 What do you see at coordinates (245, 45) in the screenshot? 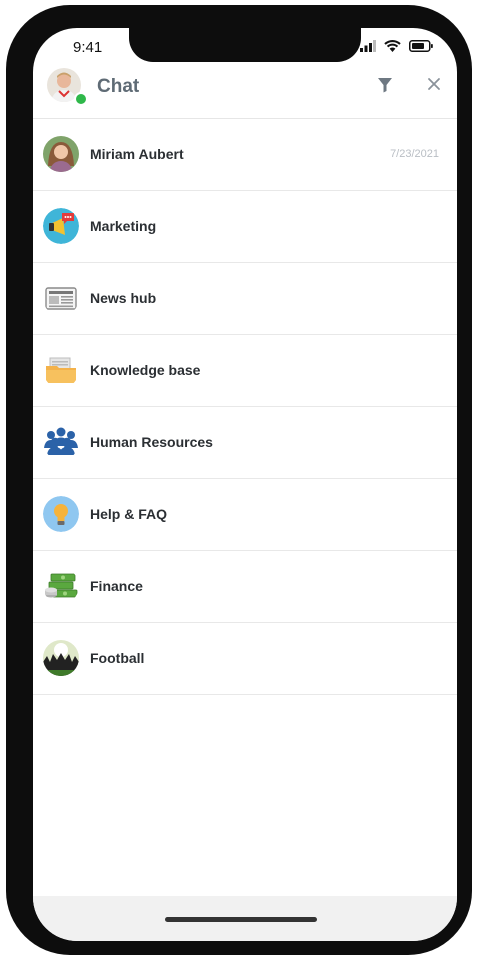
I see `notch` at bounding box center [245, 45].